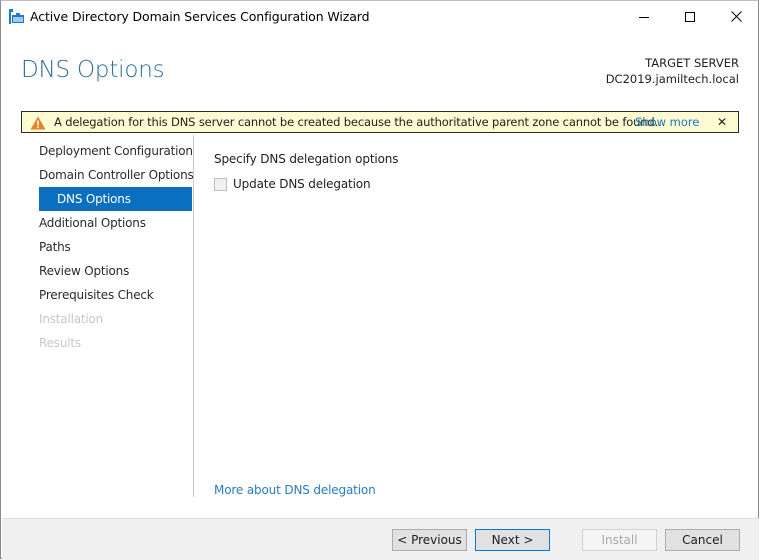  I want to click on show-more-link: Show more, so click(667, 122).